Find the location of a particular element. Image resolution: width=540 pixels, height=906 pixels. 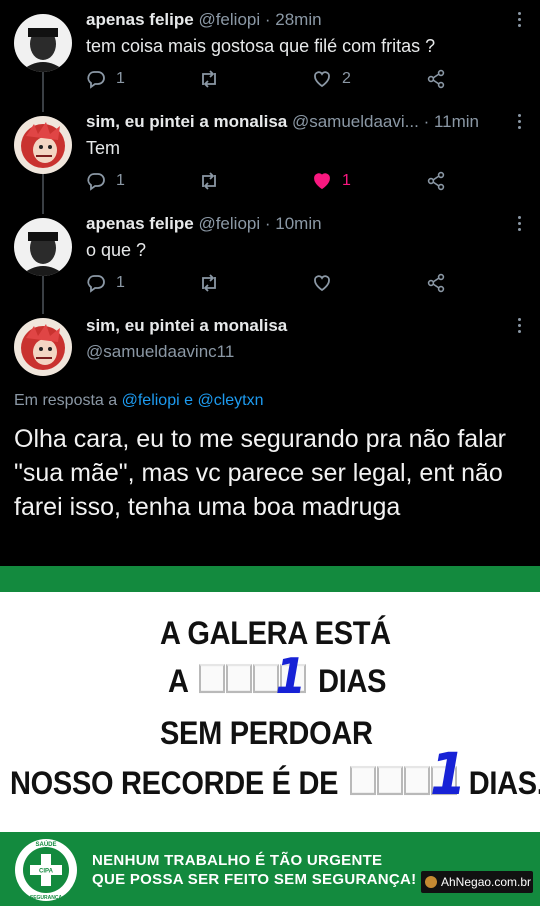

days-count: 1 is located at coordinates (290, 677).